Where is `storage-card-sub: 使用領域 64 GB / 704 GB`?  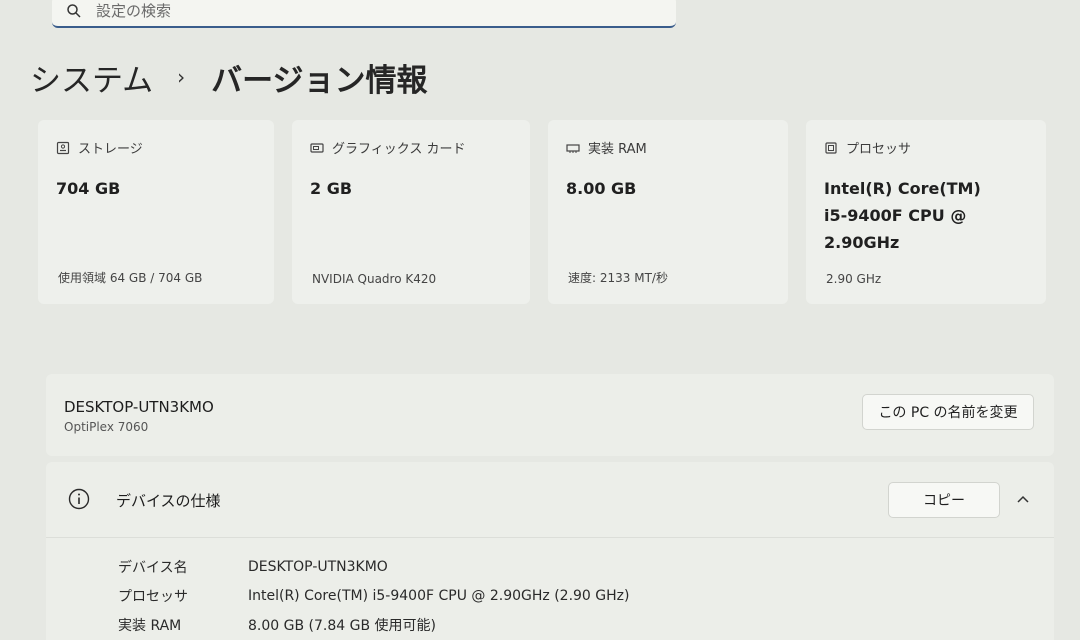
storage-card-sub: 使用領域 64 GB / 704 GB is located at coordinates (130, 278).